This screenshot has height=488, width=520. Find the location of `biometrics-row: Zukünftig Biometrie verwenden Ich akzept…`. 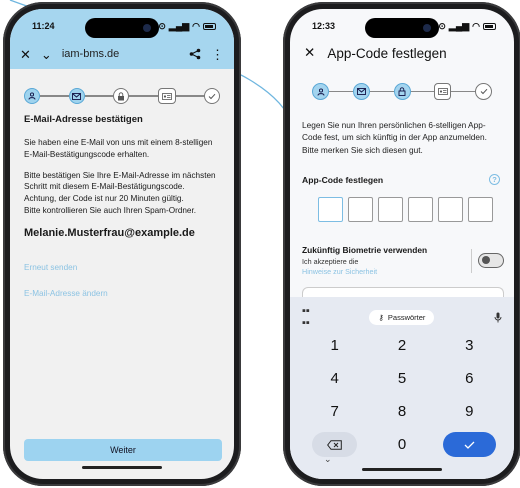

biometrics-row: Zukünftig Biometrie verwenden Ich akzept… is located at coordinates (403, 260).